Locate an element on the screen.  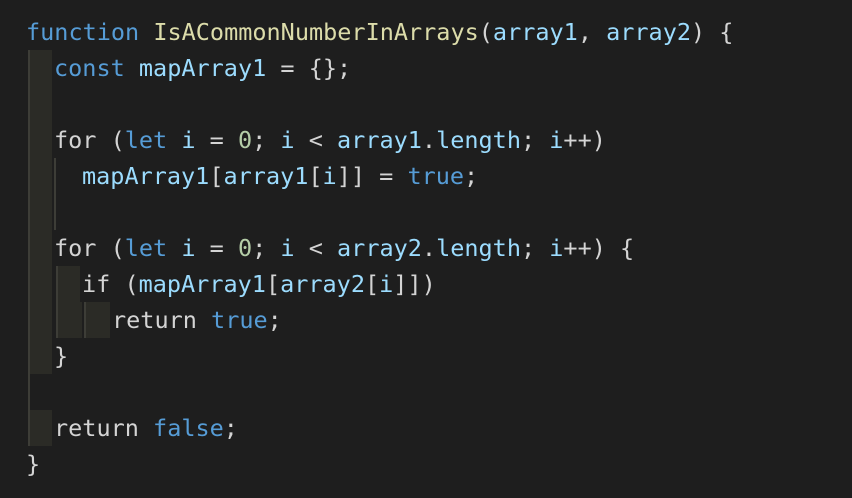
code-token: = {}; is located at coordinates (309, 68).